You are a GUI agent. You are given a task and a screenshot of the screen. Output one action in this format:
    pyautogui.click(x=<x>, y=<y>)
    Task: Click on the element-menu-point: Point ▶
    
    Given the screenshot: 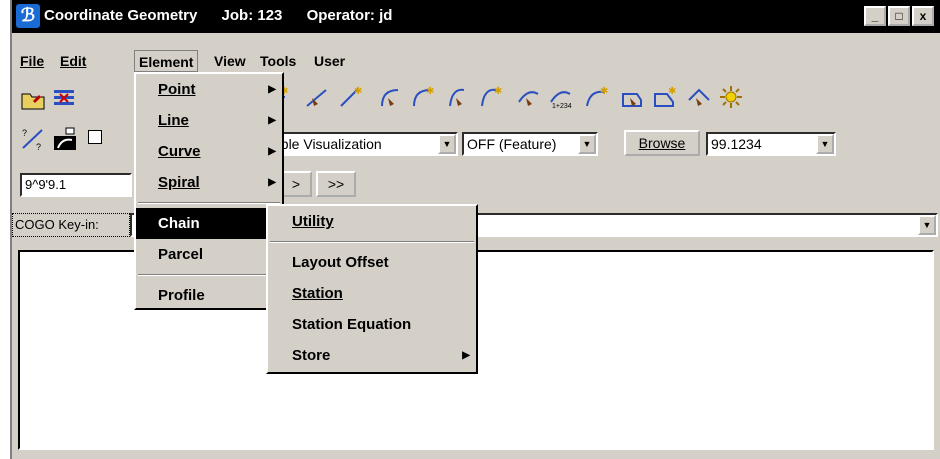 What is the action you would take?
    pyautogui.click(x=209, y=89)
    